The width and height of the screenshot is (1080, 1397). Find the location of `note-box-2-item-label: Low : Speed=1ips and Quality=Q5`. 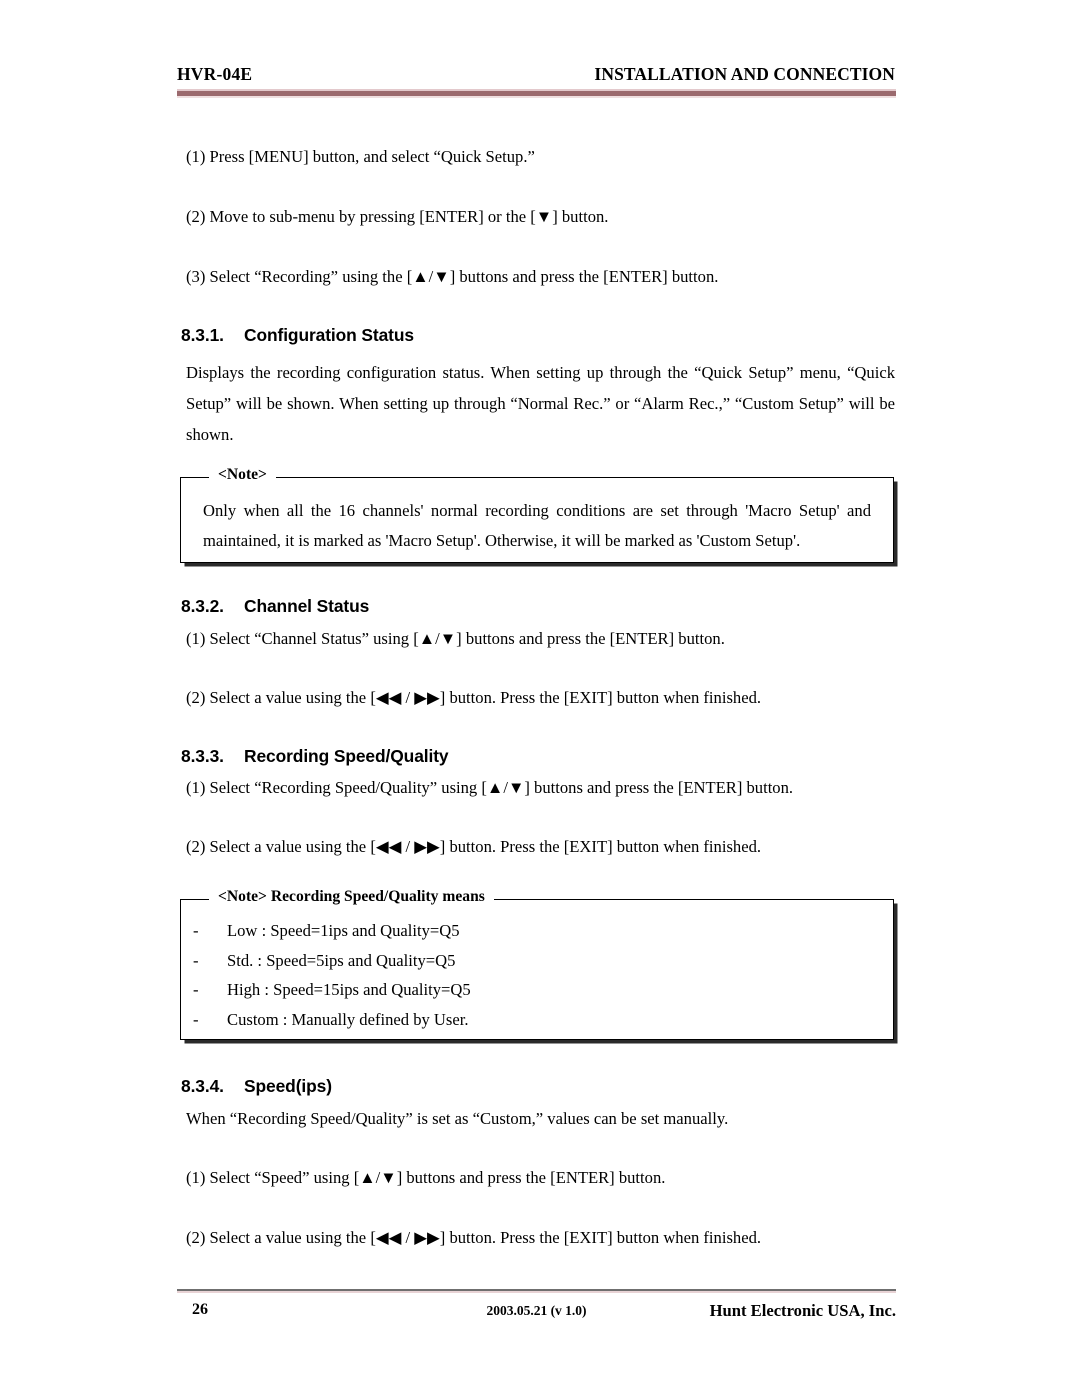

note-box-2-item-label: Low : Speed=1ips and Quality=Q5 is located at coordinates (343, 930).